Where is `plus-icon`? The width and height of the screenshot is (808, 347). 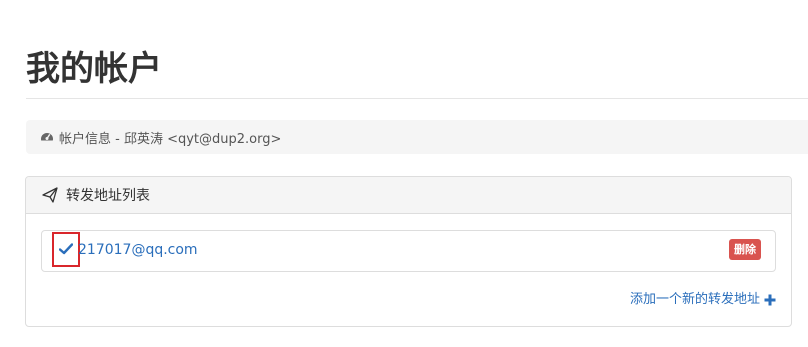
plus-icon is located at coordinates (770, 300).